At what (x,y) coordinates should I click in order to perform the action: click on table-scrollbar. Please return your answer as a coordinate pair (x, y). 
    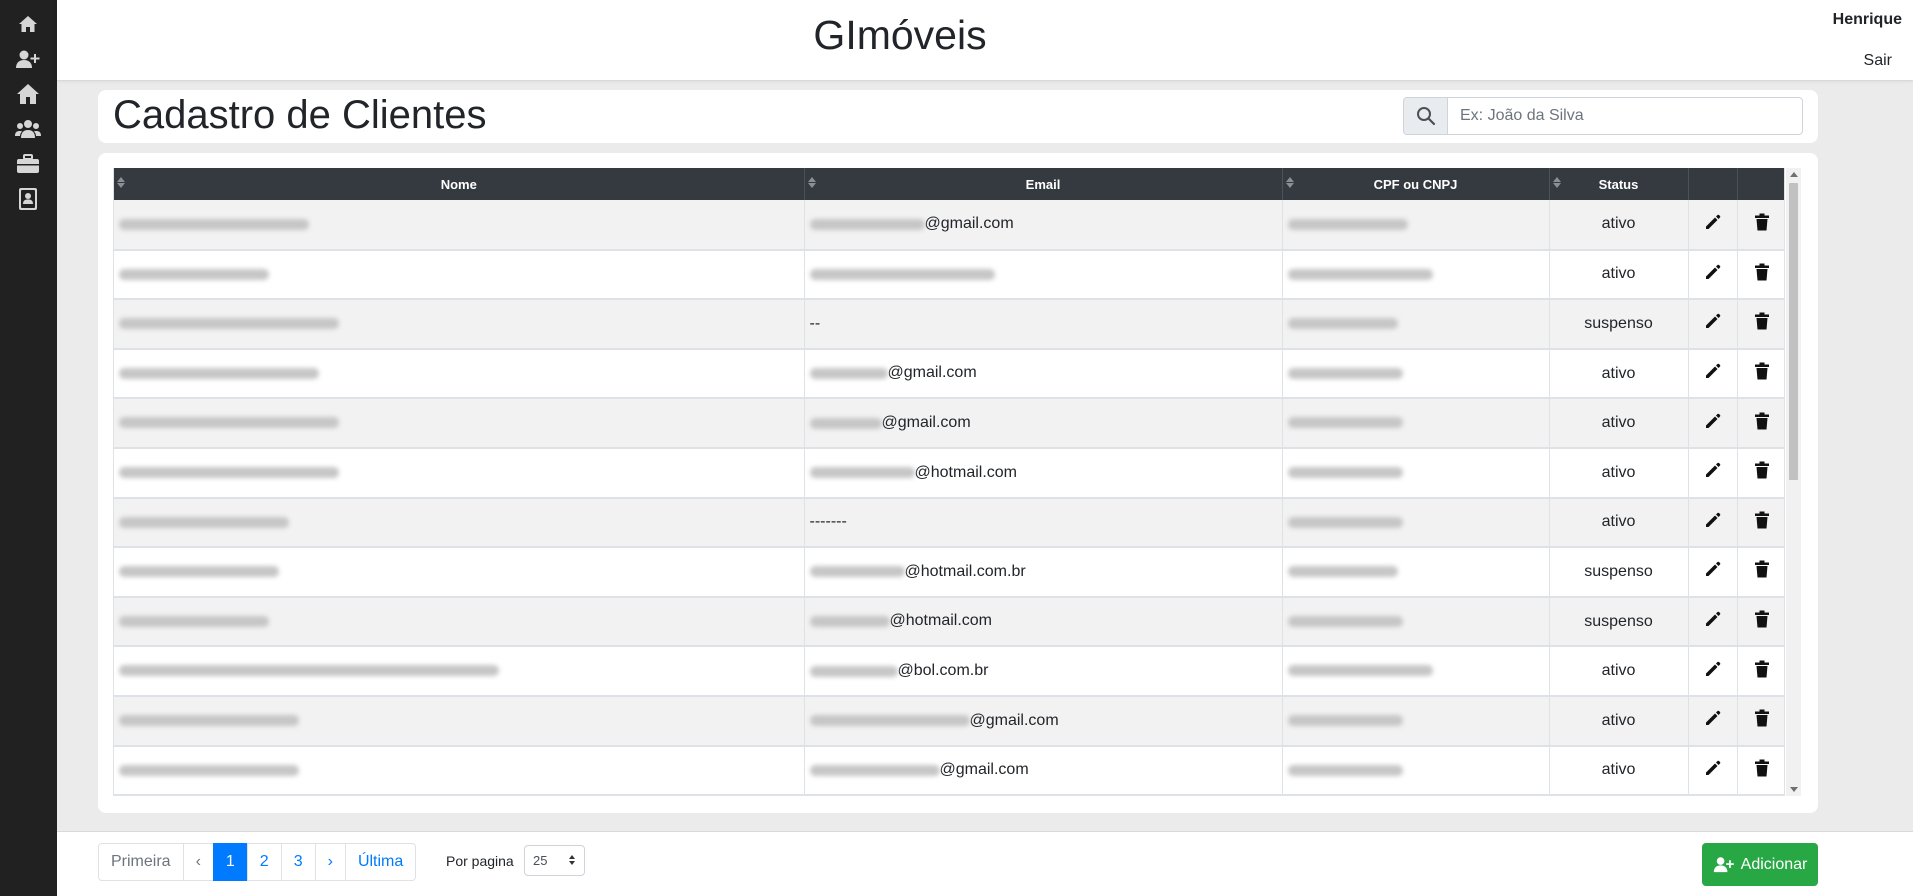
    Looking at the image, I should click on (1793, 482).